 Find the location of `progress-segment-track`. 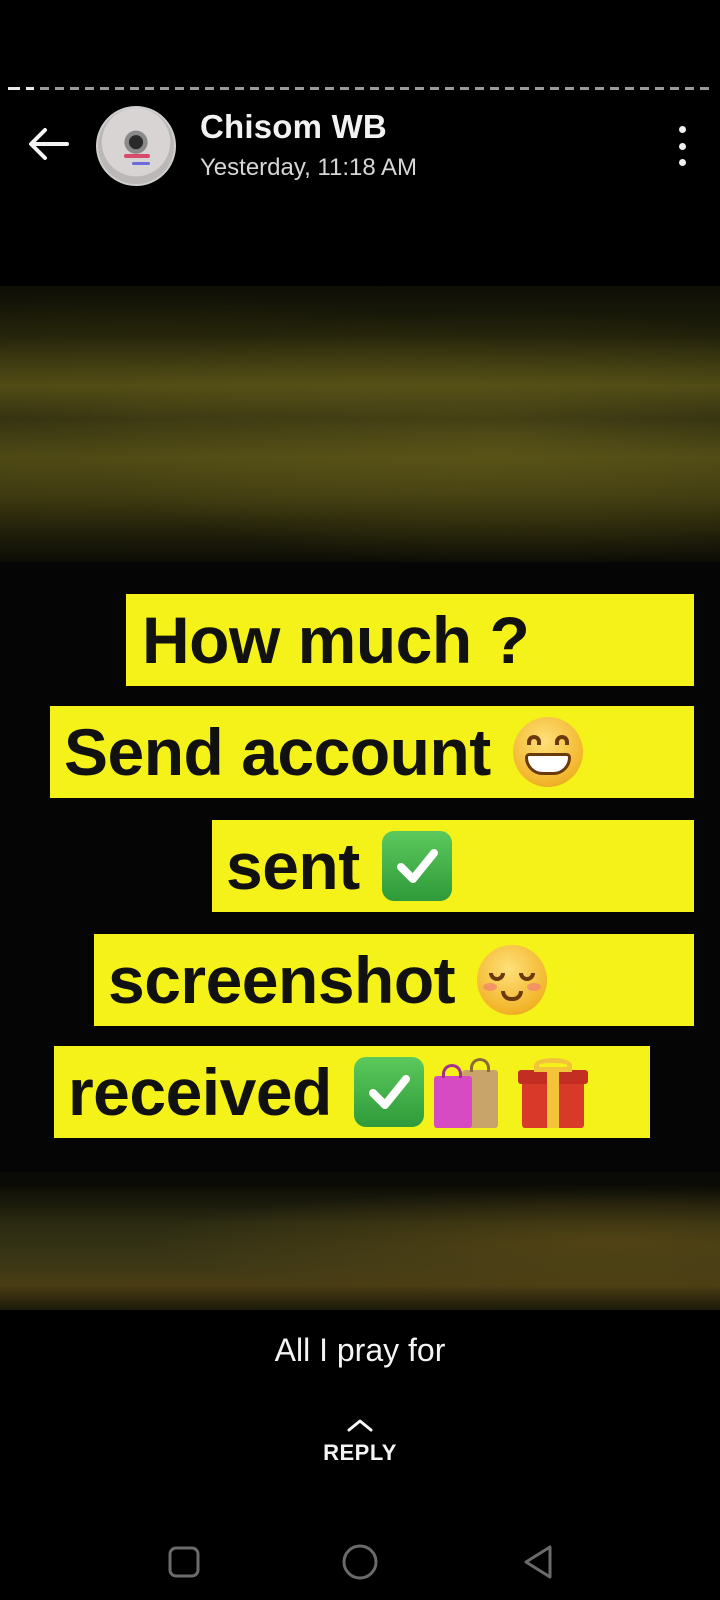

progress-segment-track is located at coordinates (376, 88).